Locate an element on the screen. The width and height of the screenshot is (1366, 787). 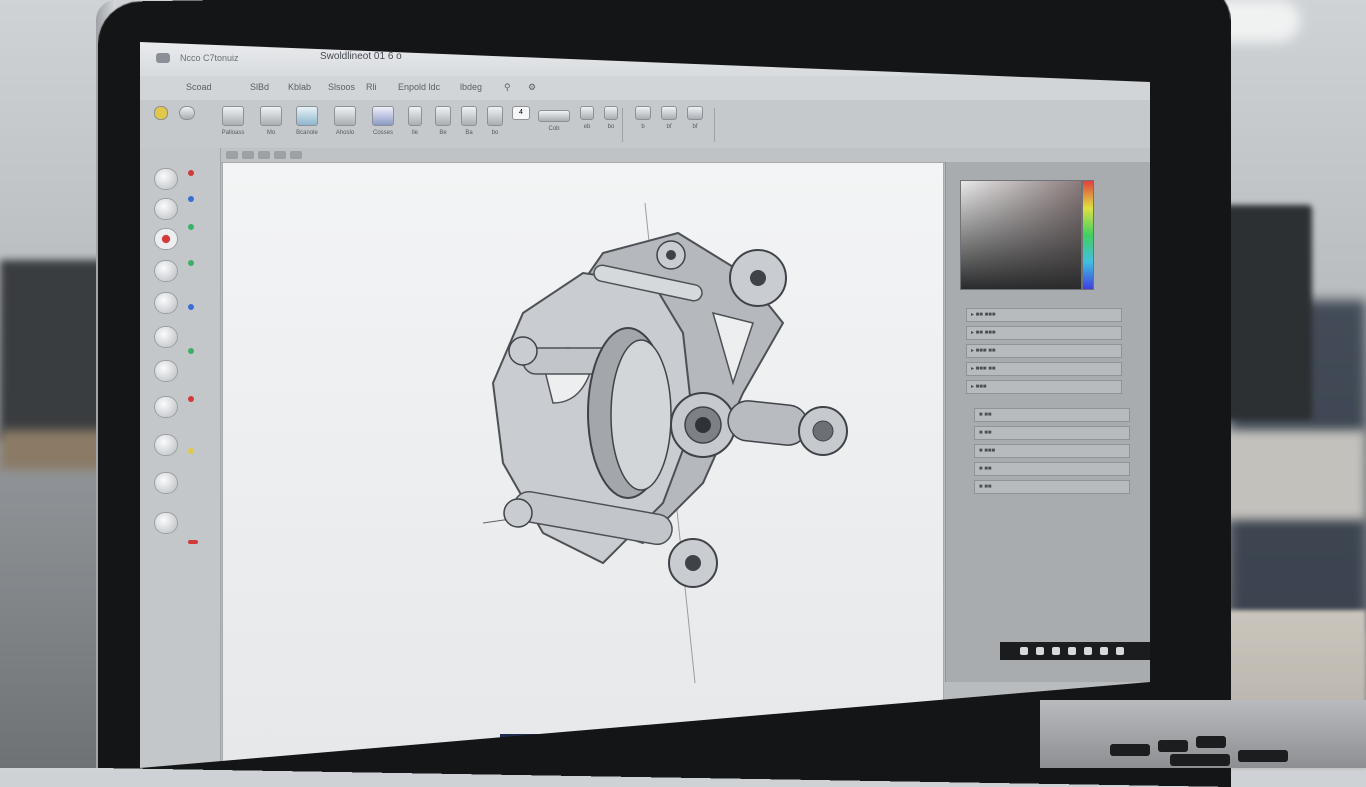
hole-icon is located at coordinates (611, 113).